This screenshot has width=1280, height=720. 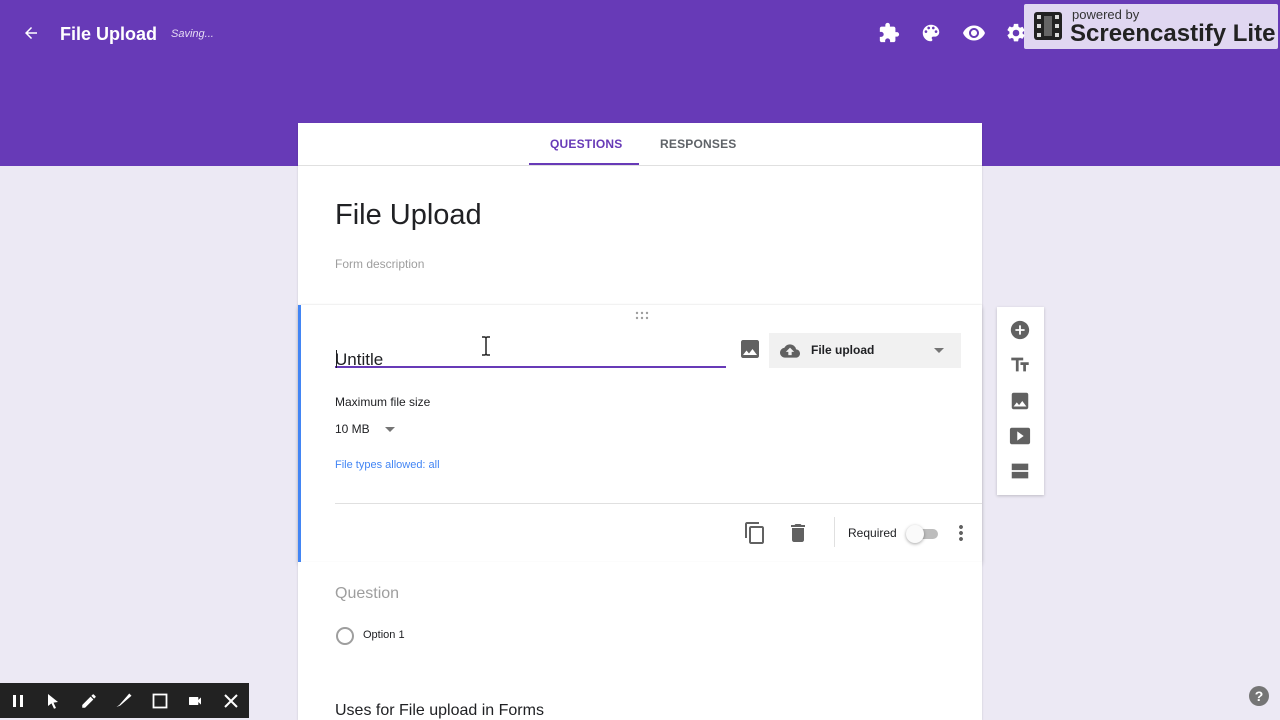 I want to click on trash-icon, so click(x=798, y=533).